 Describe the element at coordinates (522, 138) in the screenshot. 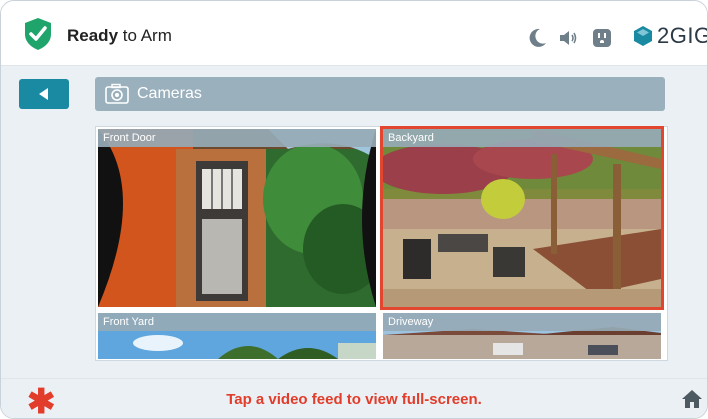

I see `feed-label: Backyard` at that location.